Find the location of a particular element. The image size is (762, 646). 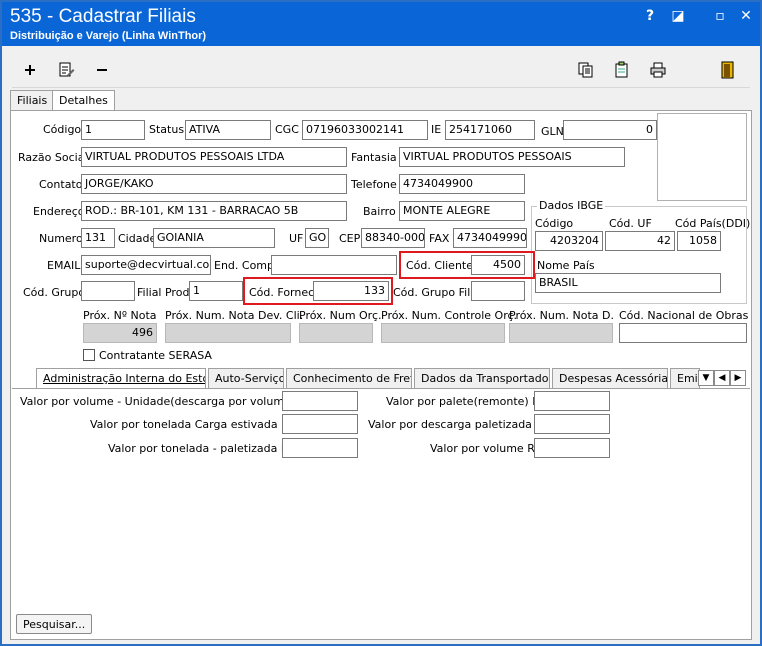

tabs-prev-icon: ◀ is located at coordinates (722, 378).